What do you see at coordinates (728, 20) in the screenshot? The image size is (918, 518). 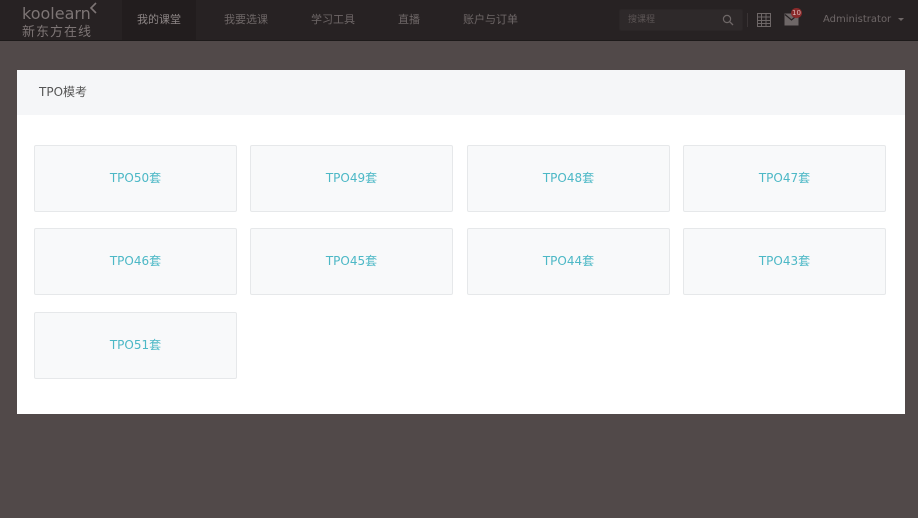 I see `search-icon` at bounding box center [728, 20].